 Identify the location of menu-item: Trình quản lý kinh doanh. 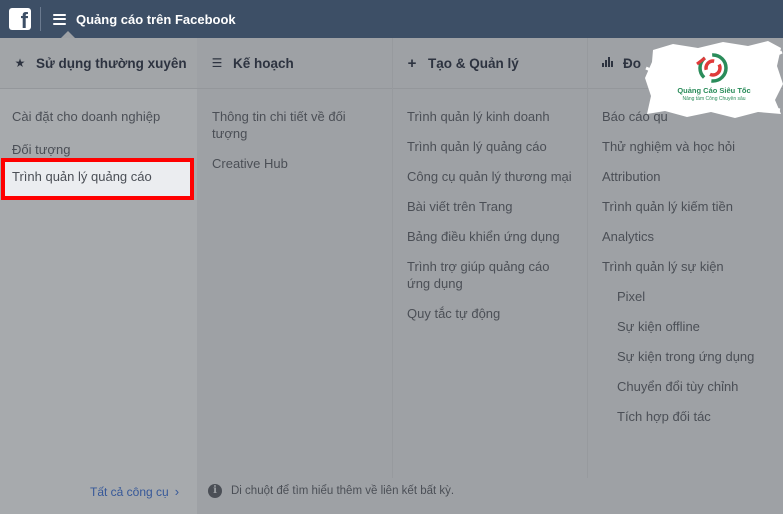
(489, 116).